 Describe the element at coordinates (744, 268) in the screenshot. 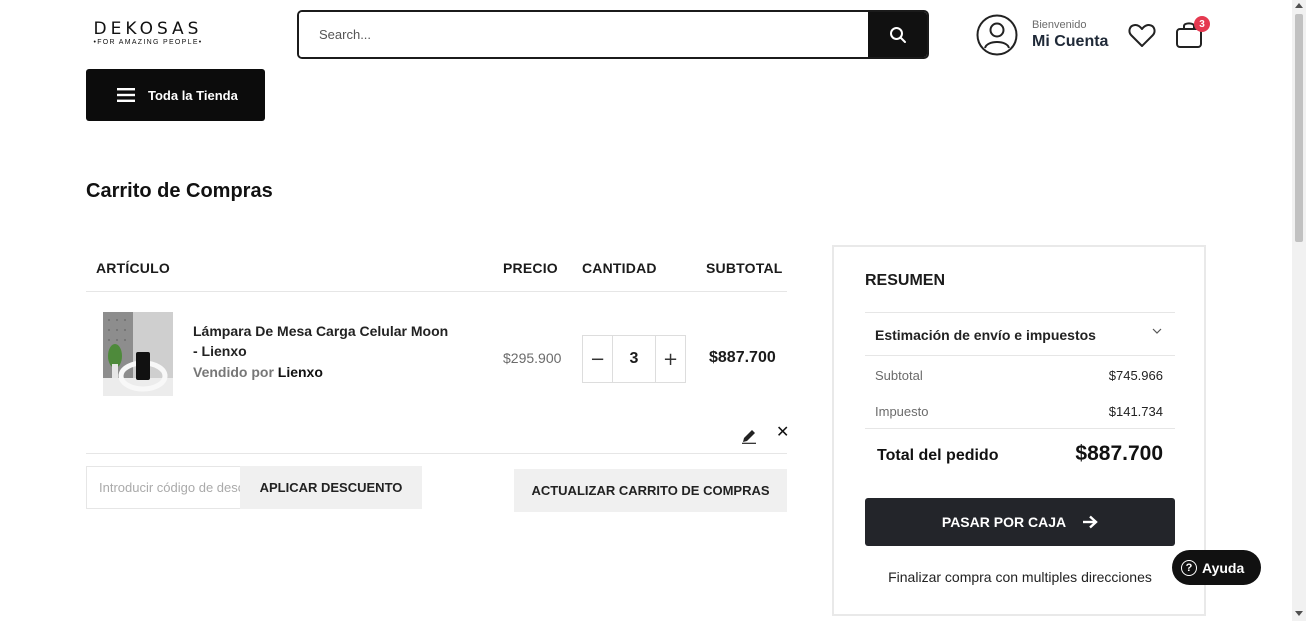

I see `column-header-subtotal: SUBTOTAL` at that location.